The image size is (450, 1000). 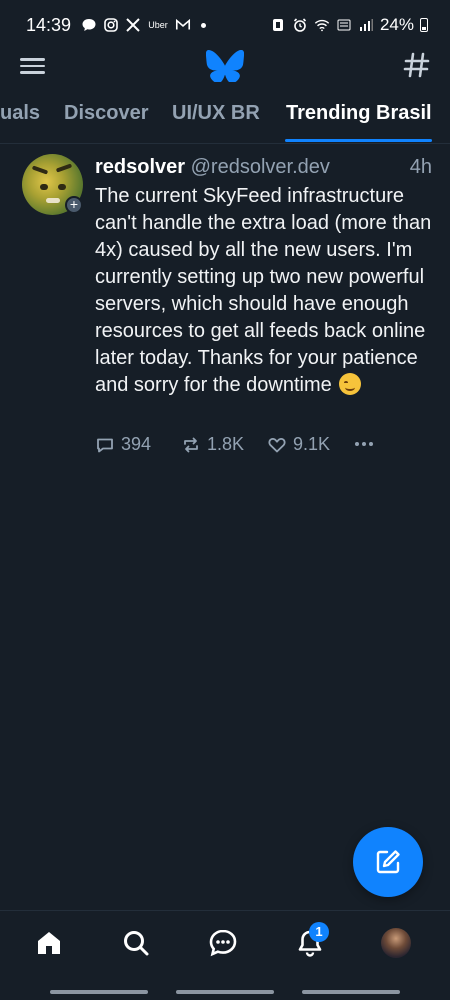 What do you see at coordinates (350, 384) in the screenshot?
I see `smiling-face-emoji` at bounding box center [350, 384].